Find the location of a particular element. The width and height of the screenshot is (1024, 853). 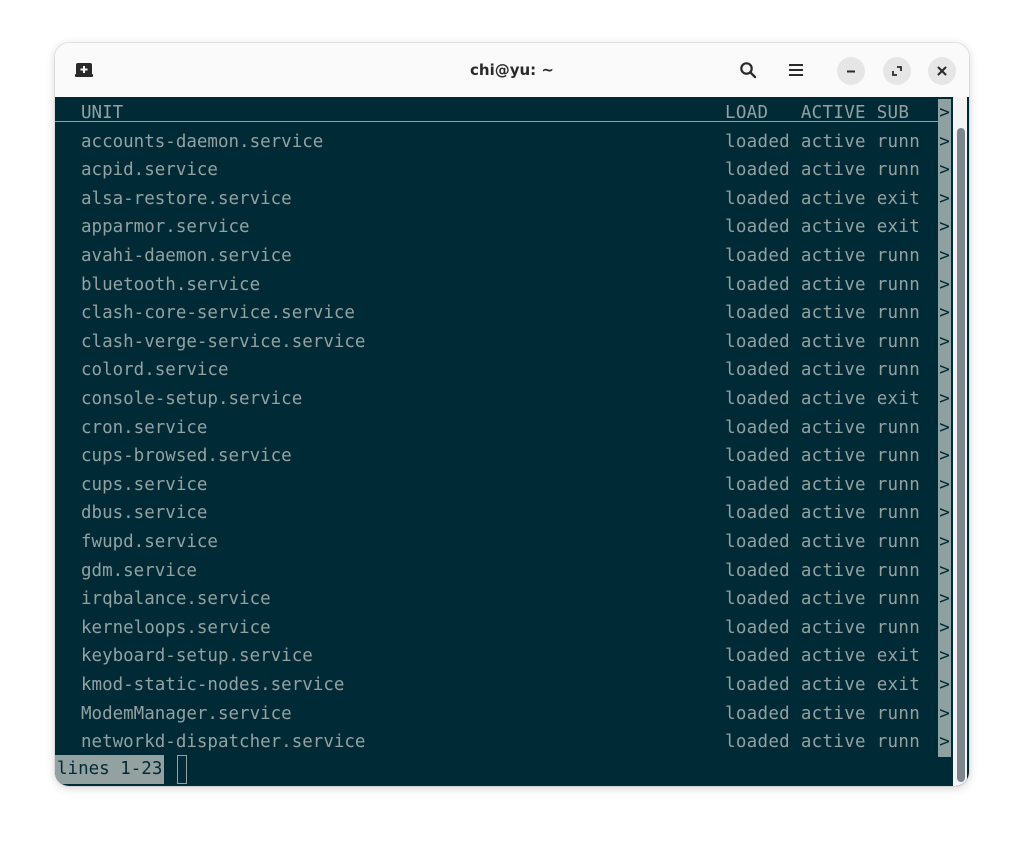

unit-name: kerneloops.service is located at coordinates (176, 627).